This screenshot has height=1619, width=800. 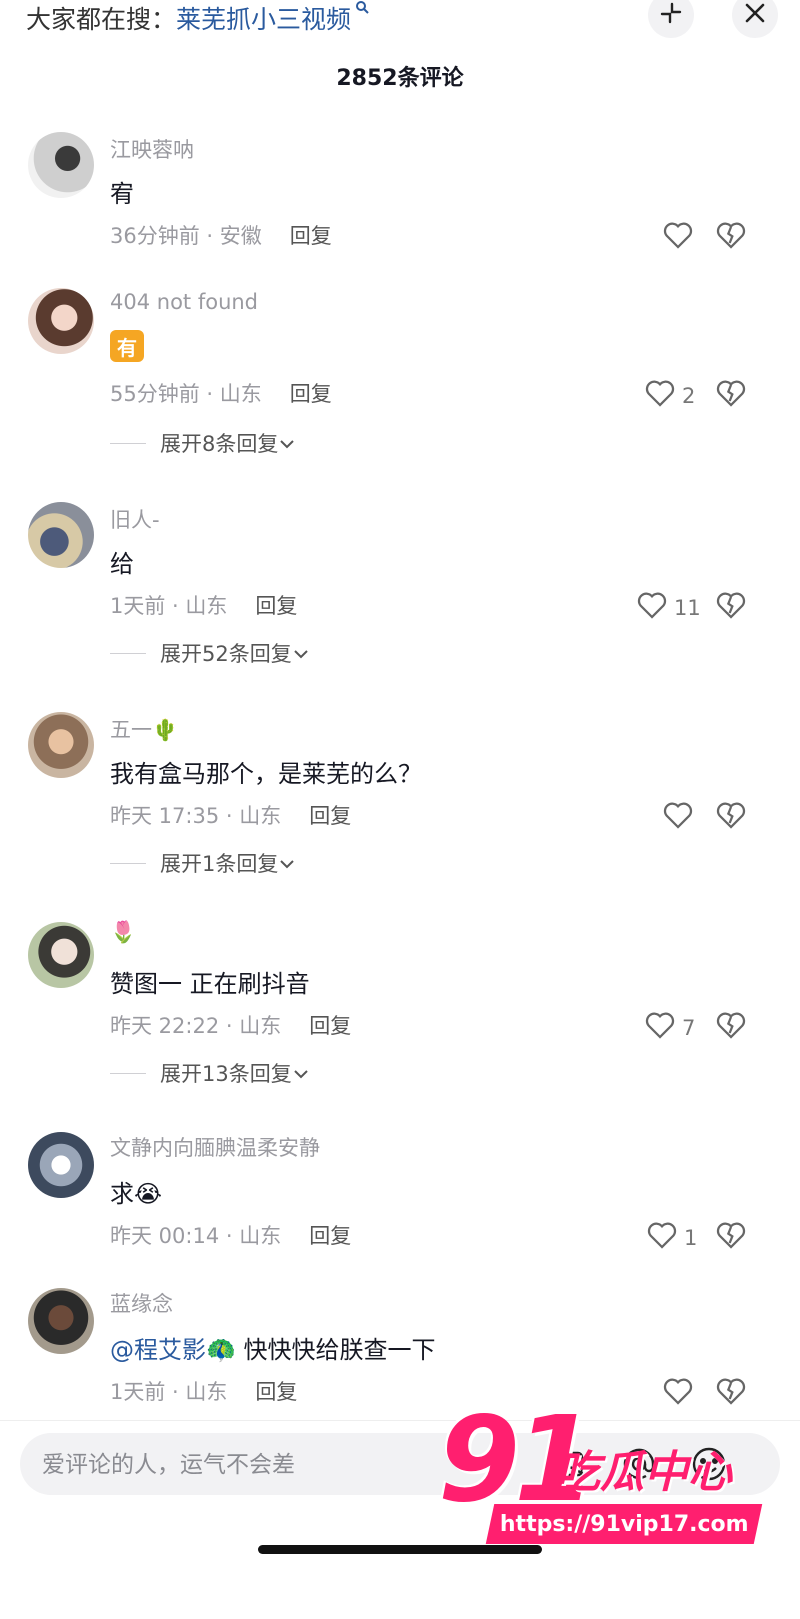 I want to click on comment-text: 赞图一 正在刷抖音, so click(x=210, y=984).